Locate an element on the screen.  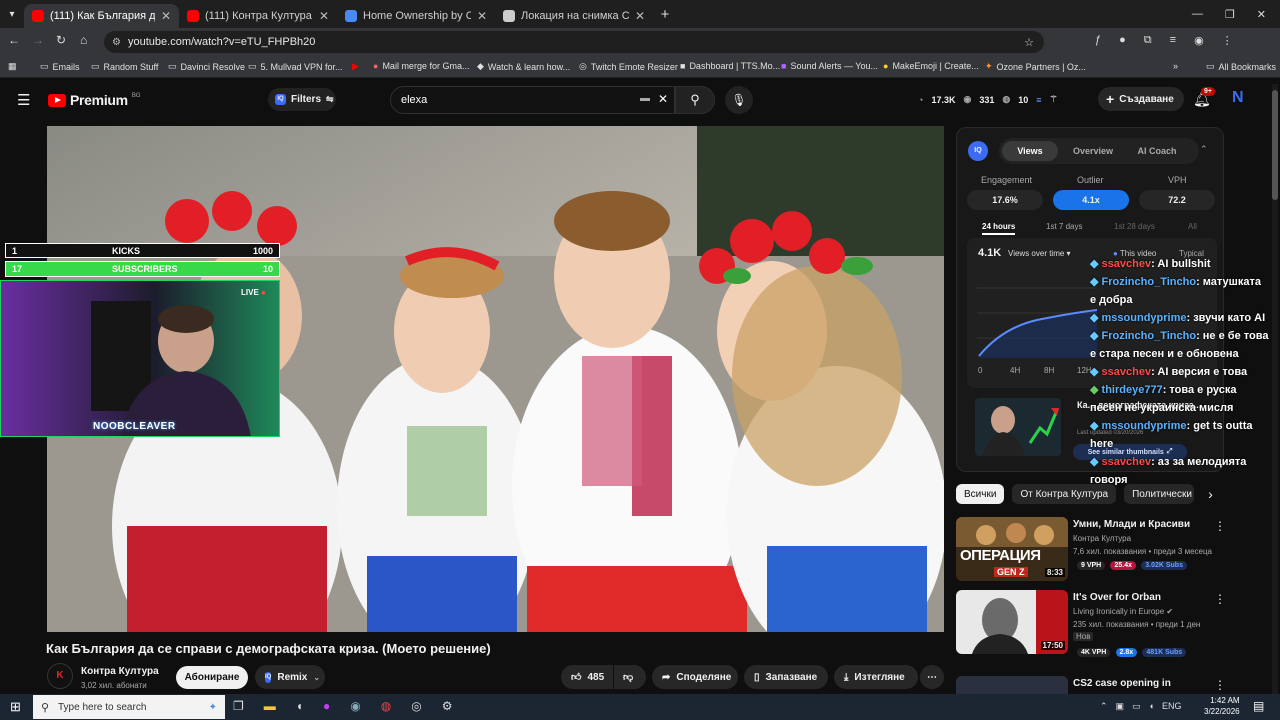
all-bookmarks: ▭ All Bookmarks is located at coordinates (1241, 66).